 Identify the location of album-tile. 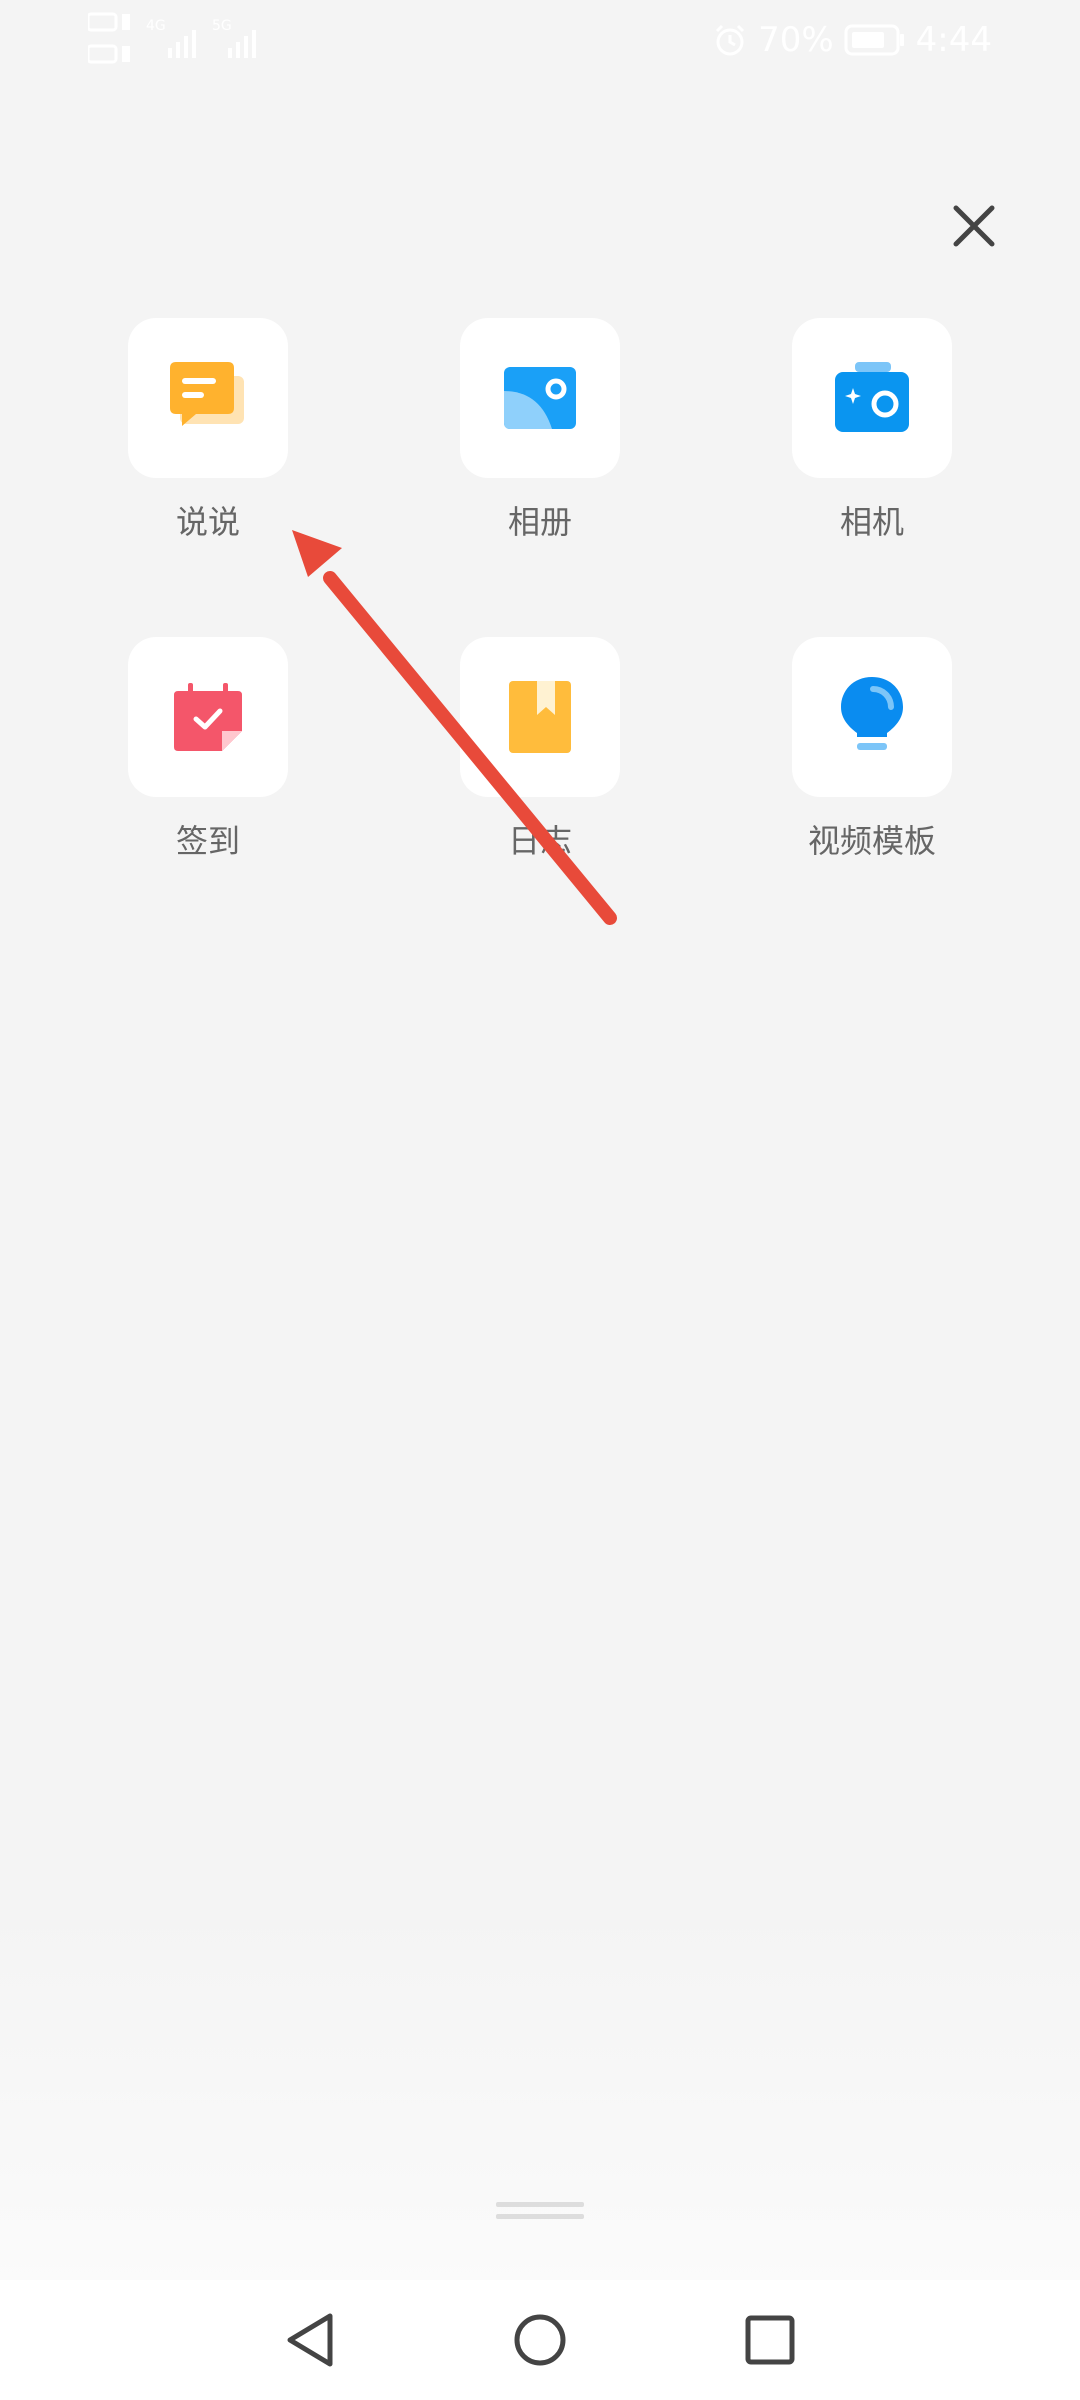
(540, 398).